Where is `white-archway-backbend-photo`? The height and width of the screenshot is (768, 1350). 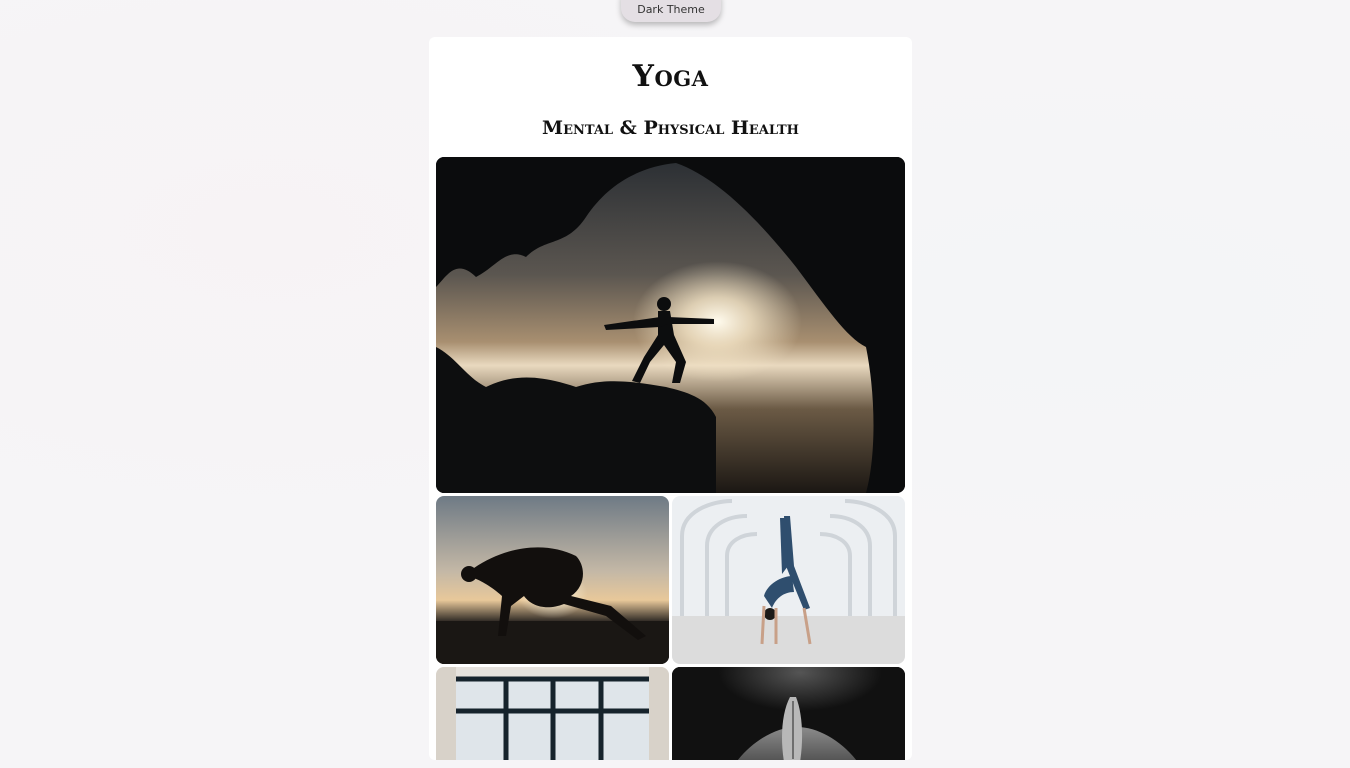 white-archway-backbend-photo is located at coordinates (788, 580).